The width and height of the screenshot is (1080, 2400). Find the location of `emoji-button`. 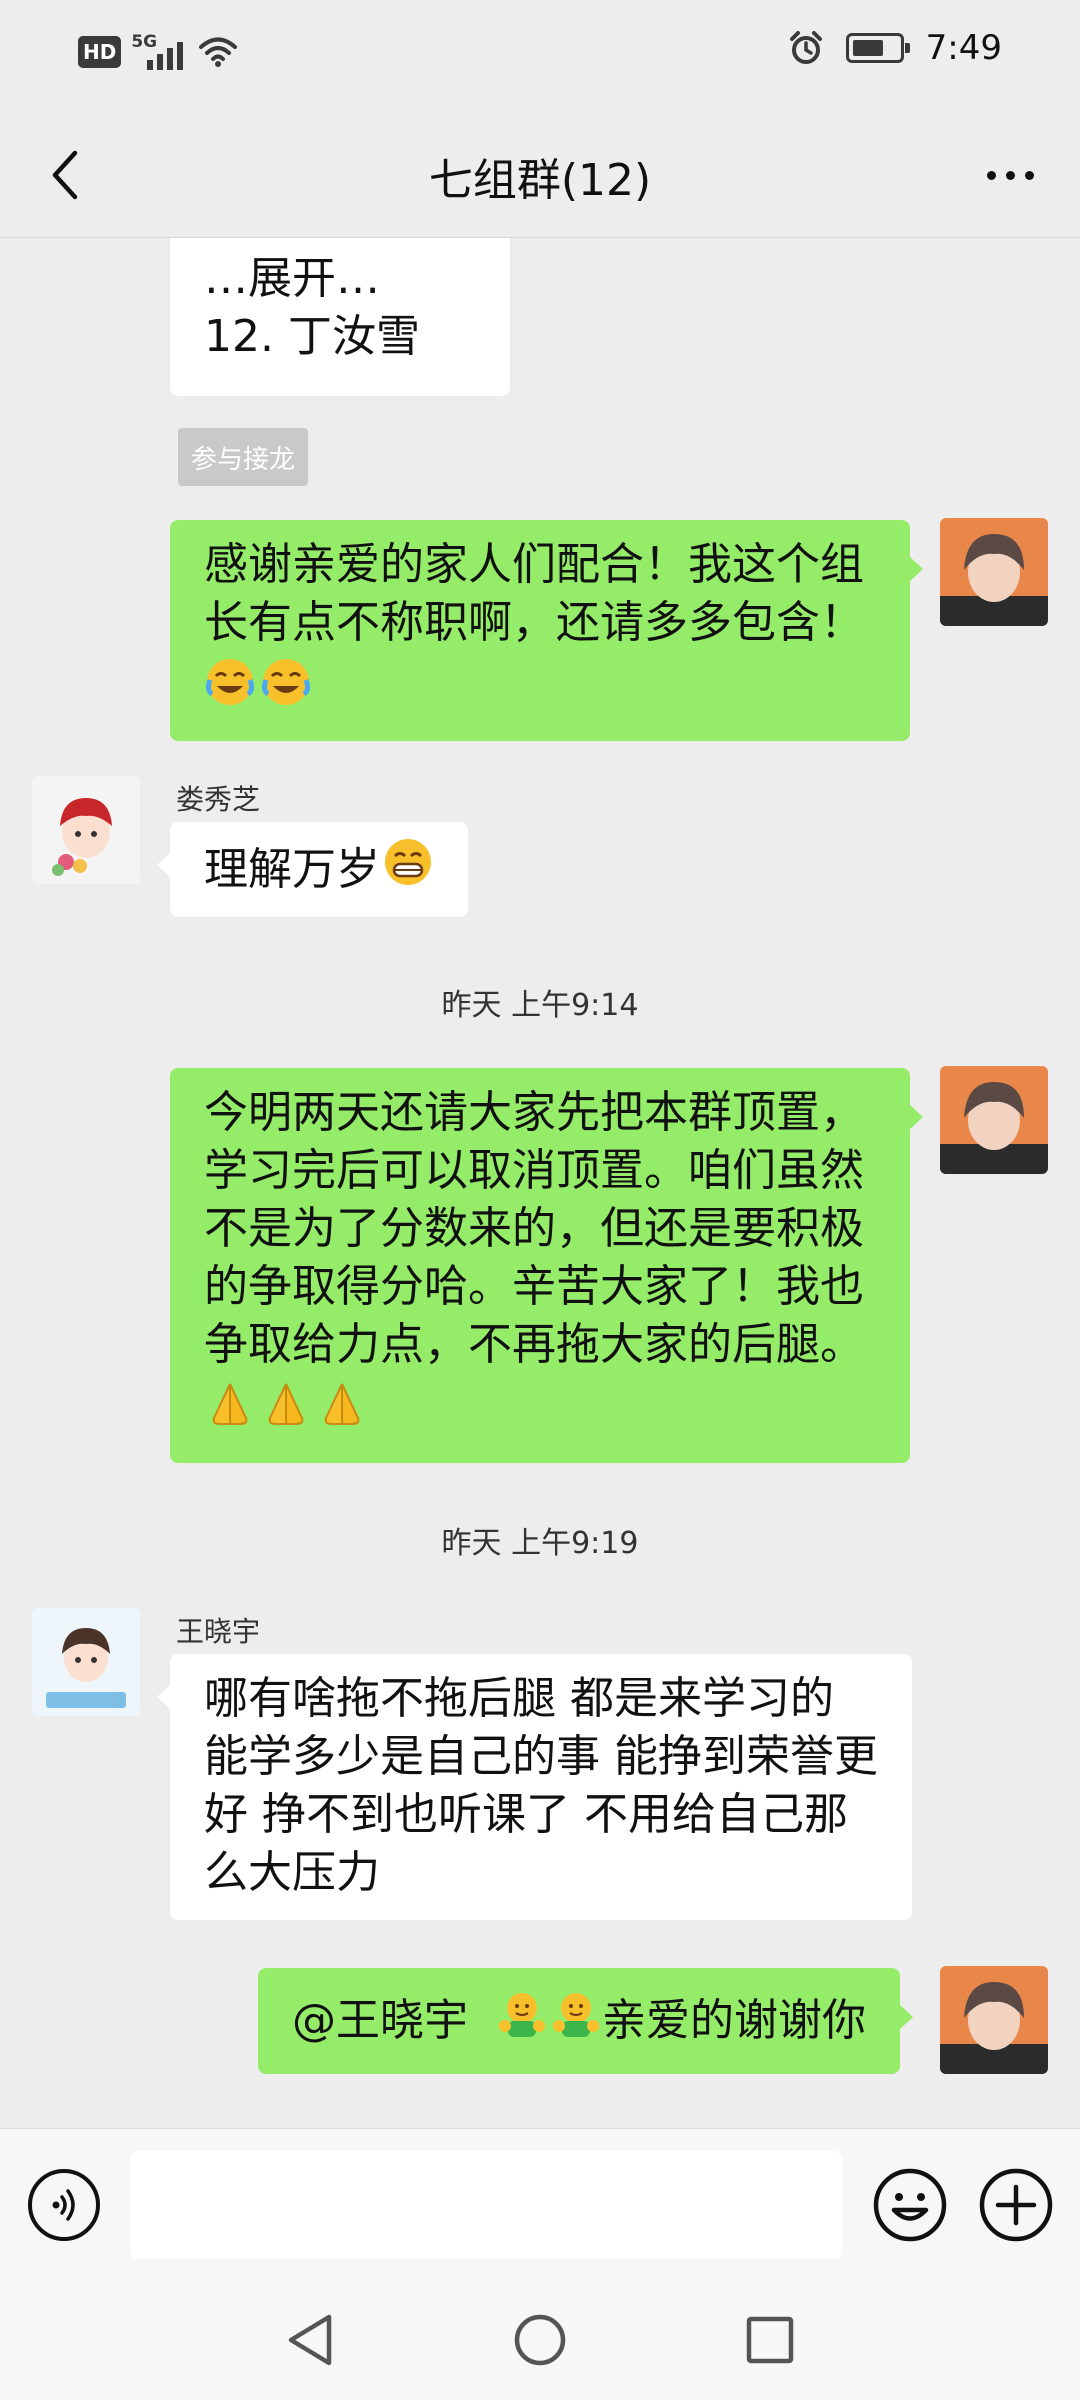

emoji-button is located at coordinates (910, 2205).